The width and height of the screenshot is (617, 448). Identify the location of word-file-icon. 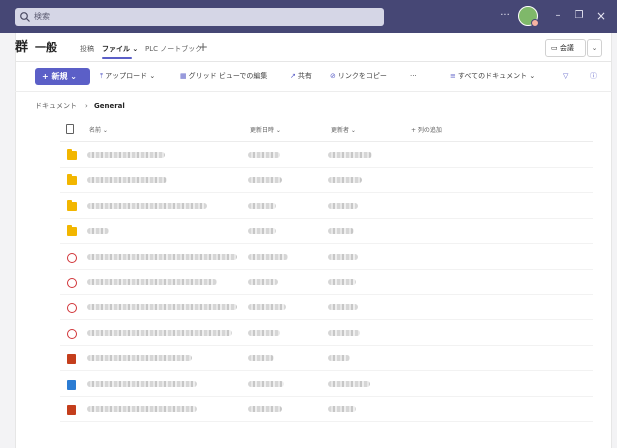
(71, 384).